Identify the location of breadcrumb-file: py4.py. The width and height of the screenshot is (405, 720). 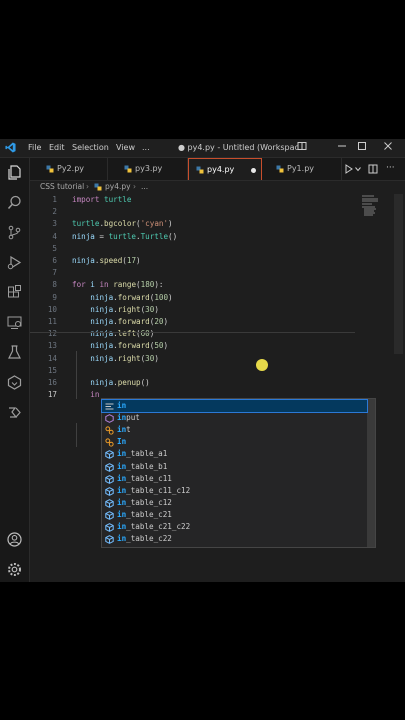
(118, 187).